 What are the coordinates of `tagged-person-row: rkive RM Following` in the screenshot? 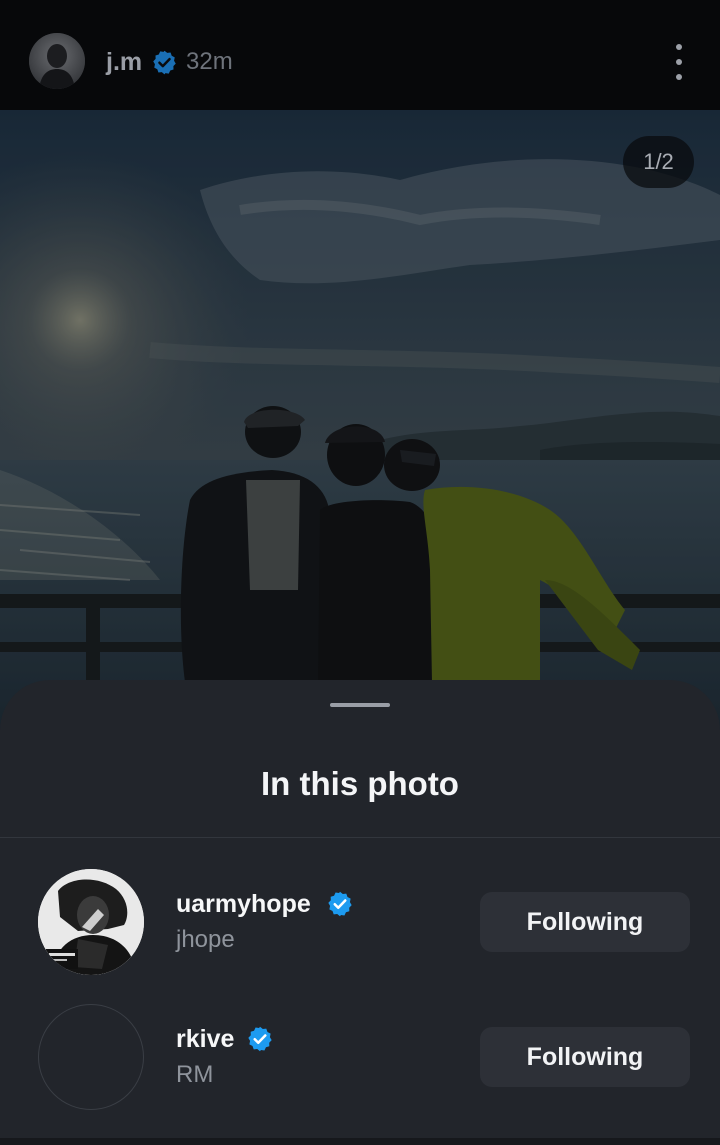 It's located at (360, 1059).